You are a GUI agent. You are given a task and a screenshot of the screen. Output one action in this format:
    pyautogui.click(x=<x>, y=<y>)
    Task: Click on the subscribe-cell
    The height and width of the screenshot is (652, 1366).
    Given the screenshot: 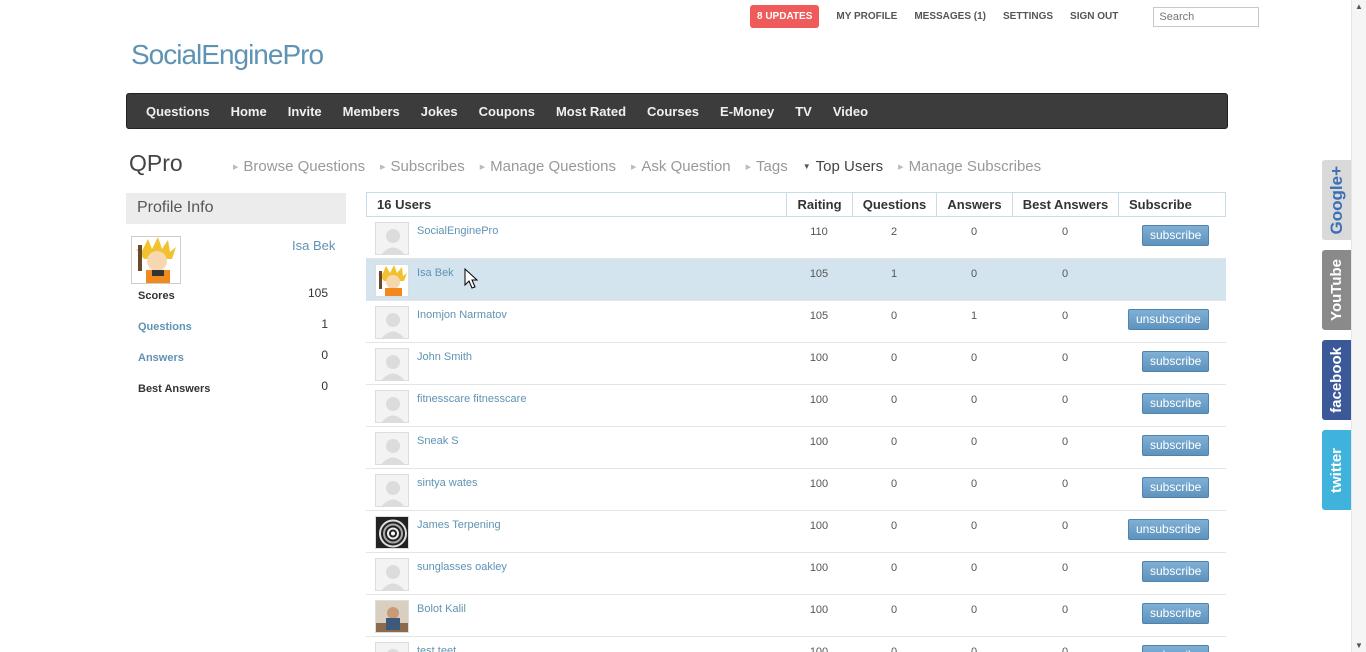 What is the action you would take?
    pyautogui.click(x=1171, y=279)
    